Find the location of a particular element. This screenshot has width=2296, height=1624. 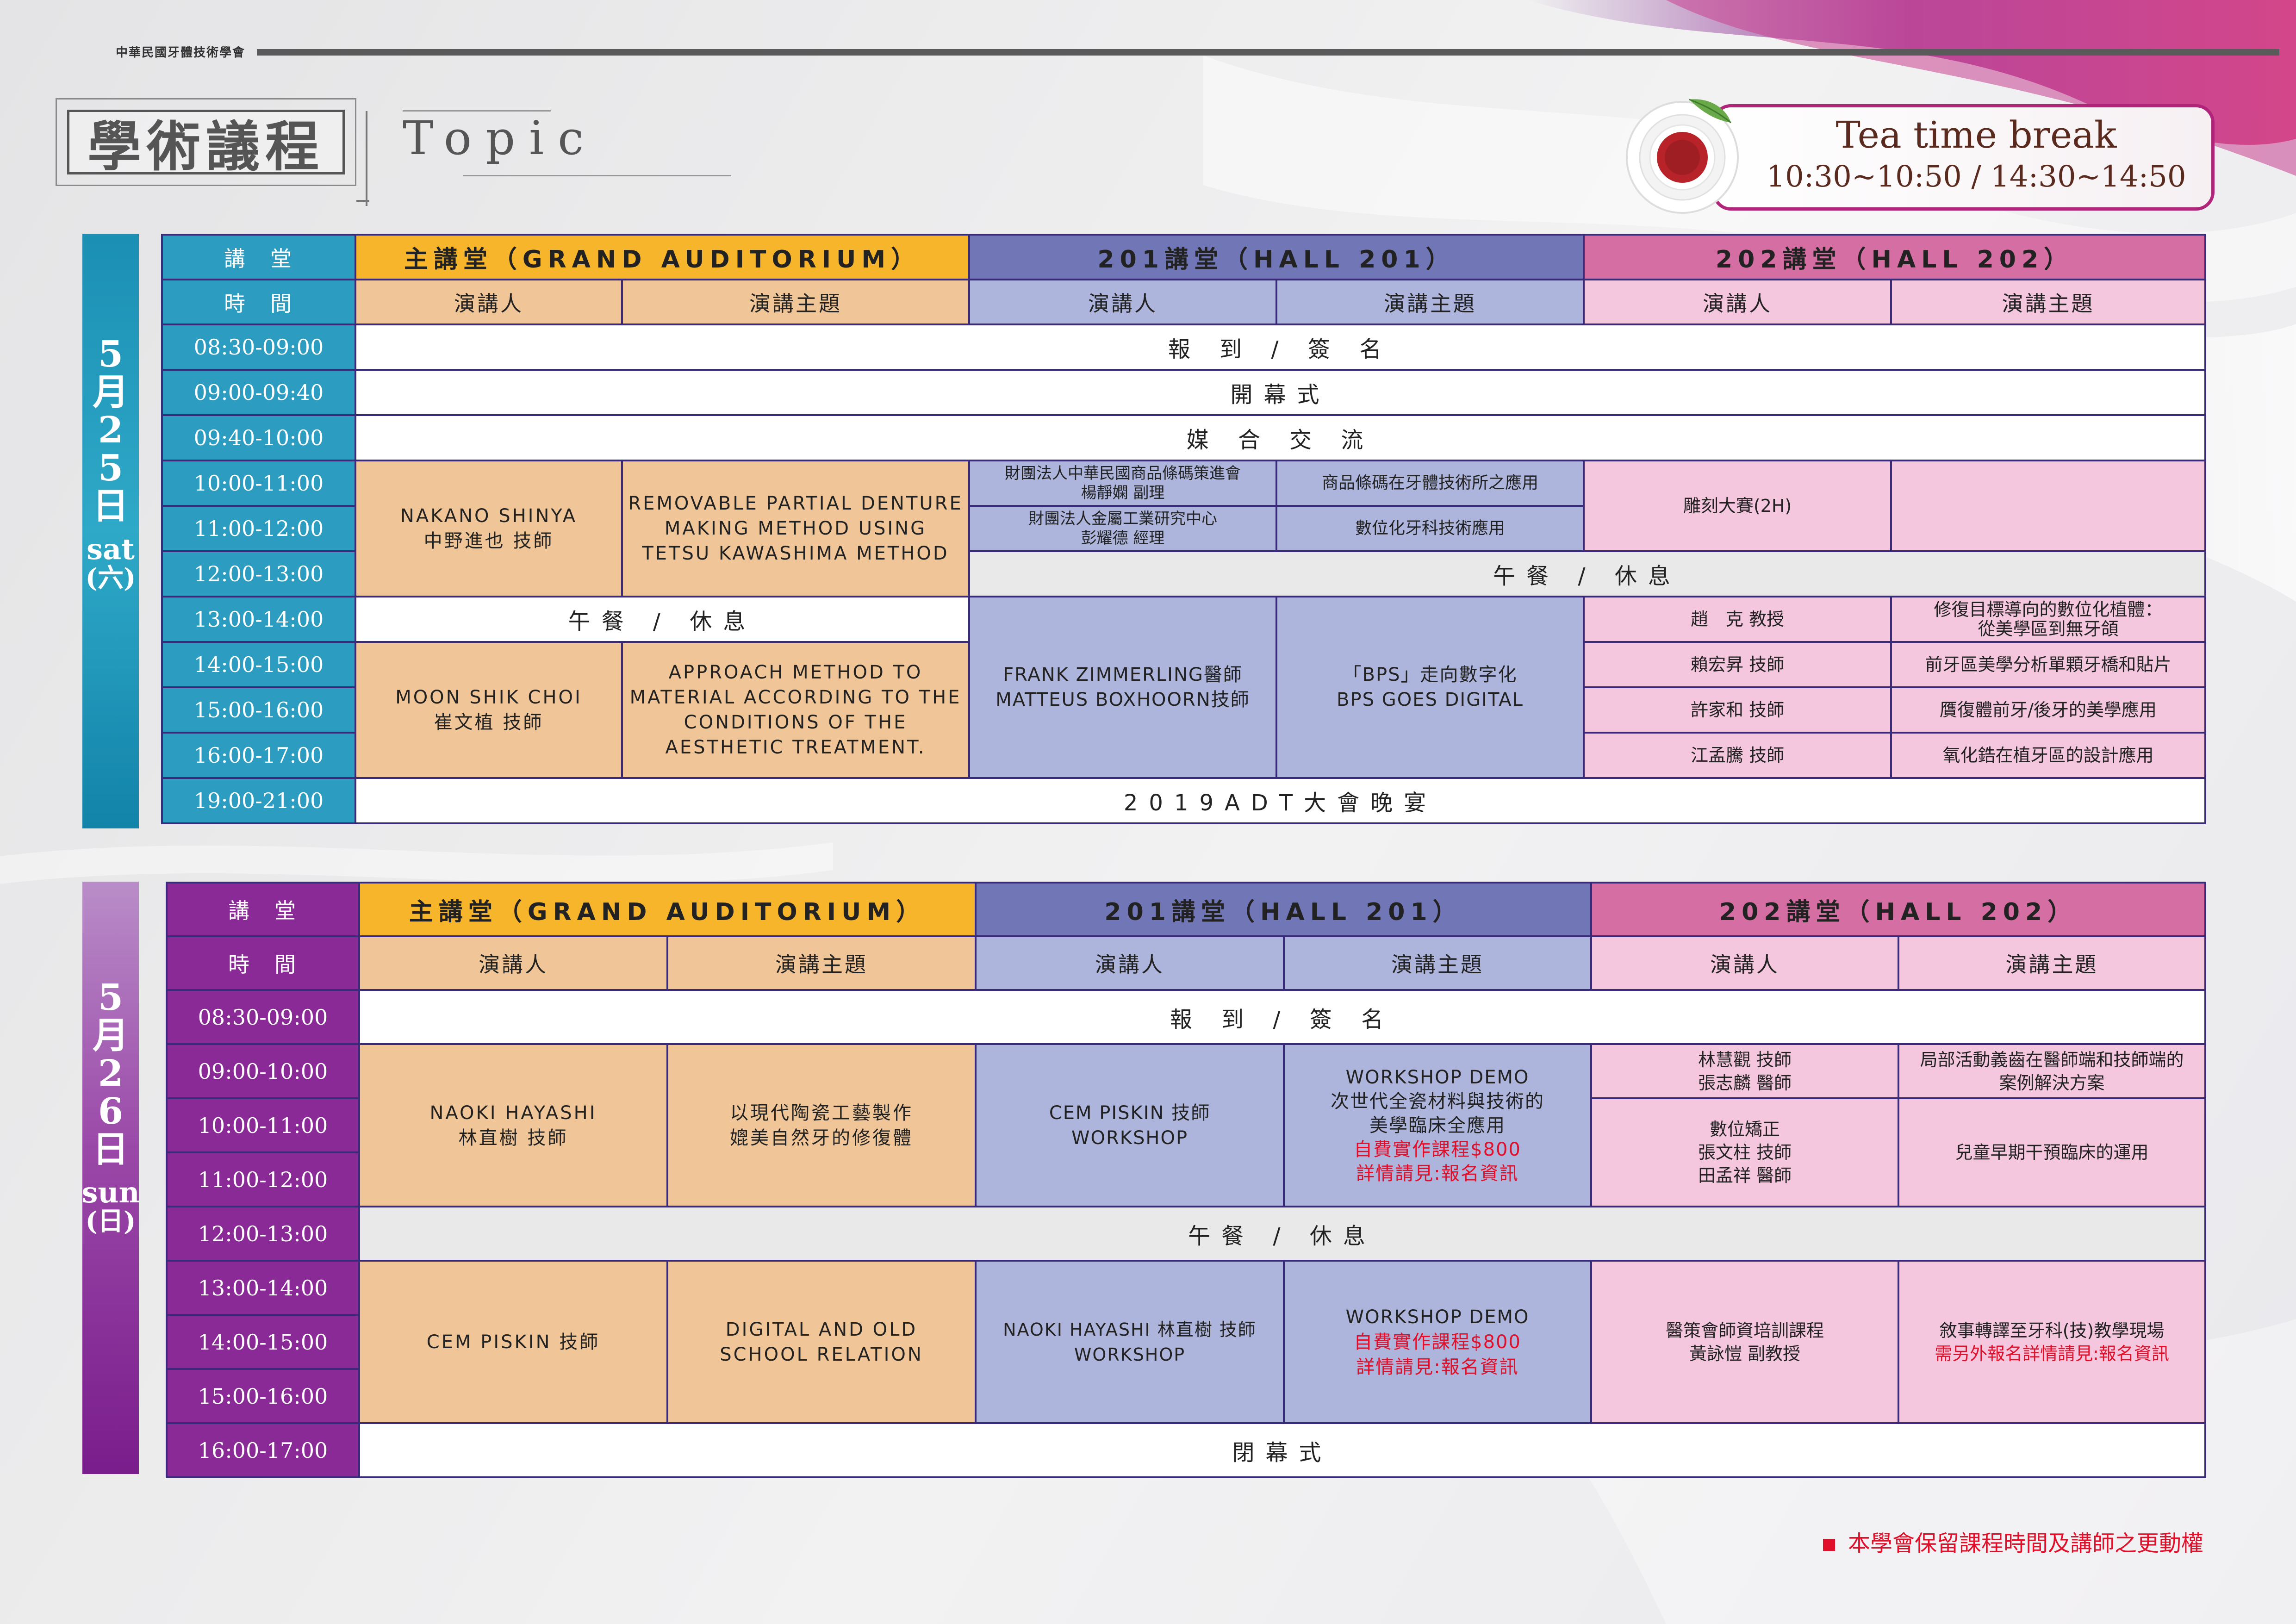

speaker-name: NAKANO SHINYA is located at coordinates (489, 516).